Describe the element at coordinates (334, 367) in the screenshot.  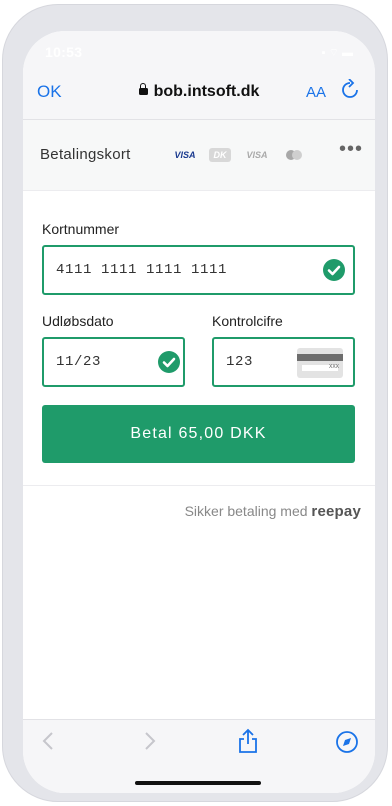
I see `cvc-card-text: XXX` at that location.